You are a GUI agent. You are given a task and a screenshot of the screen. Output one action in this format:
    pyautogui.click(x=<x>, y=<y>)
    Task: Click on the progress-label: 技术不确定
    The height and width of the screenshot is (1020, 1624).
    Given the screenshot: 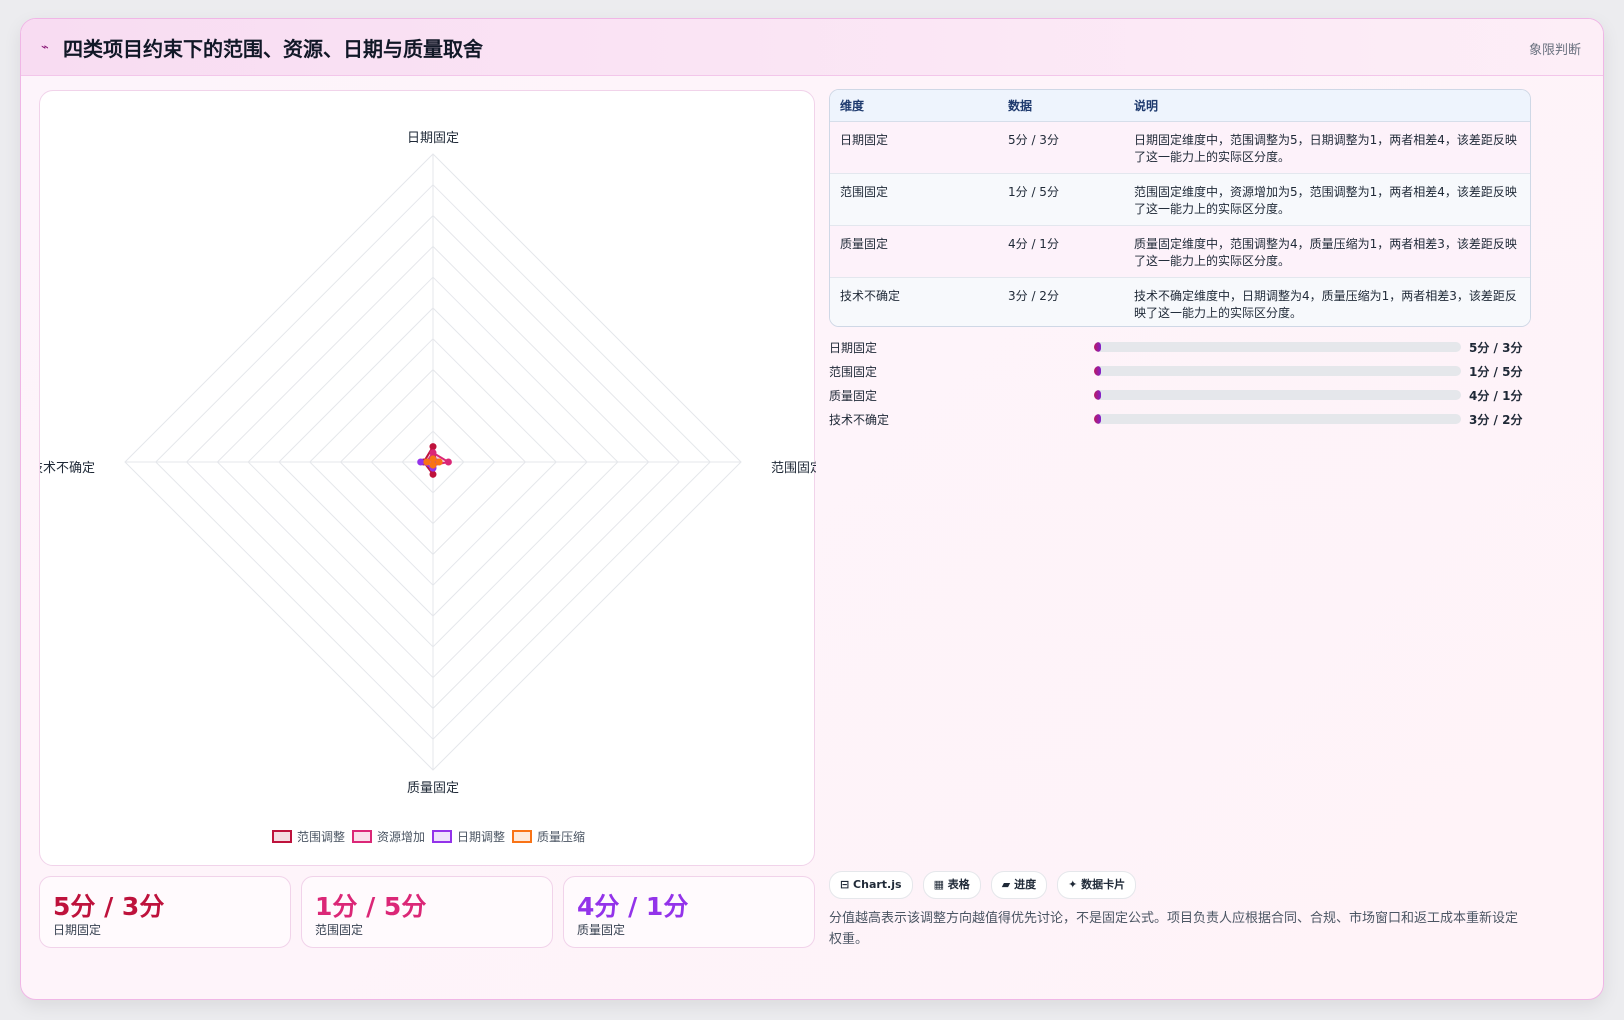 What is the action you would take?
    pyautogui.click(x=859, y=420)
    